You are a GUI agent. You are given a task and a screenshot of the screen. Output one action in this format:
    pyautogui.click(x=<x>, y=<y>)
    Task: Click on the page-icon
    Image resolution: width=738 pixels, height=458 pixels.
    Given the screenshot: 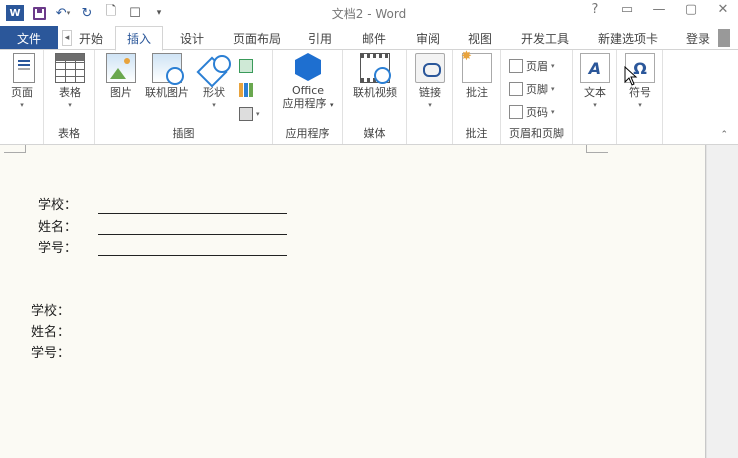 What is the action you would take?
    pyautogui.click(x=24, y=68)
    